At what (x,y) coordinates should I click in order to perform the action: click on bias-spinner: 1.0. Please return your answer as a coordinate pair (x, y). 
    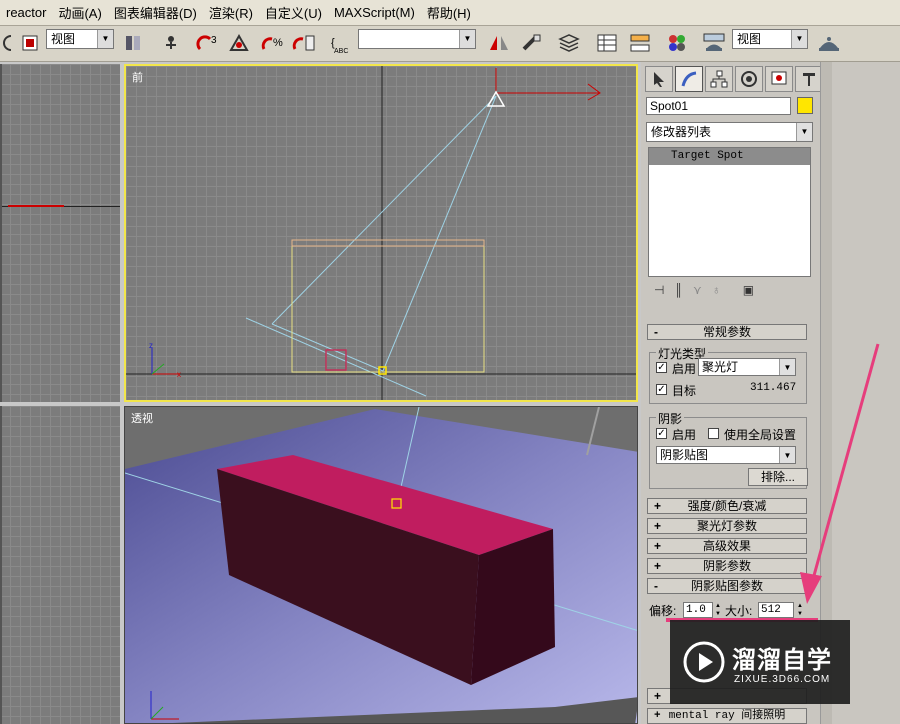
    Looking at the image, I should click on (698, 610).